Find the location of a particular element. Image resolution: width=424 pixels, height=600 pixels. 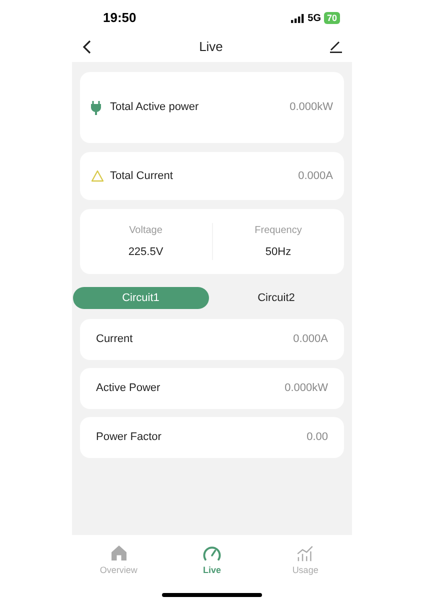

reading-label: Active Power is located at coordinates (128, 388).